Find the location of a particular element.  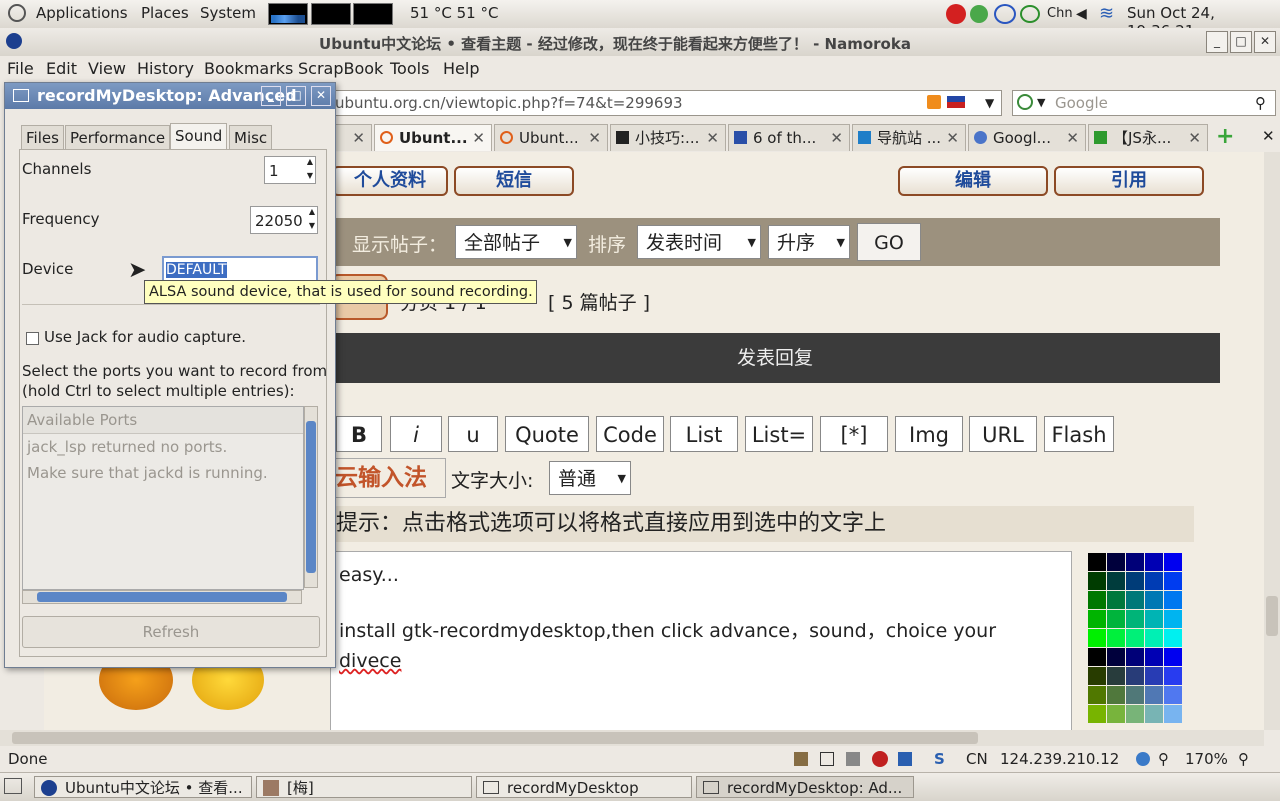

zoom-out-icon: ⚲ is located at coordinates (1243, 759).